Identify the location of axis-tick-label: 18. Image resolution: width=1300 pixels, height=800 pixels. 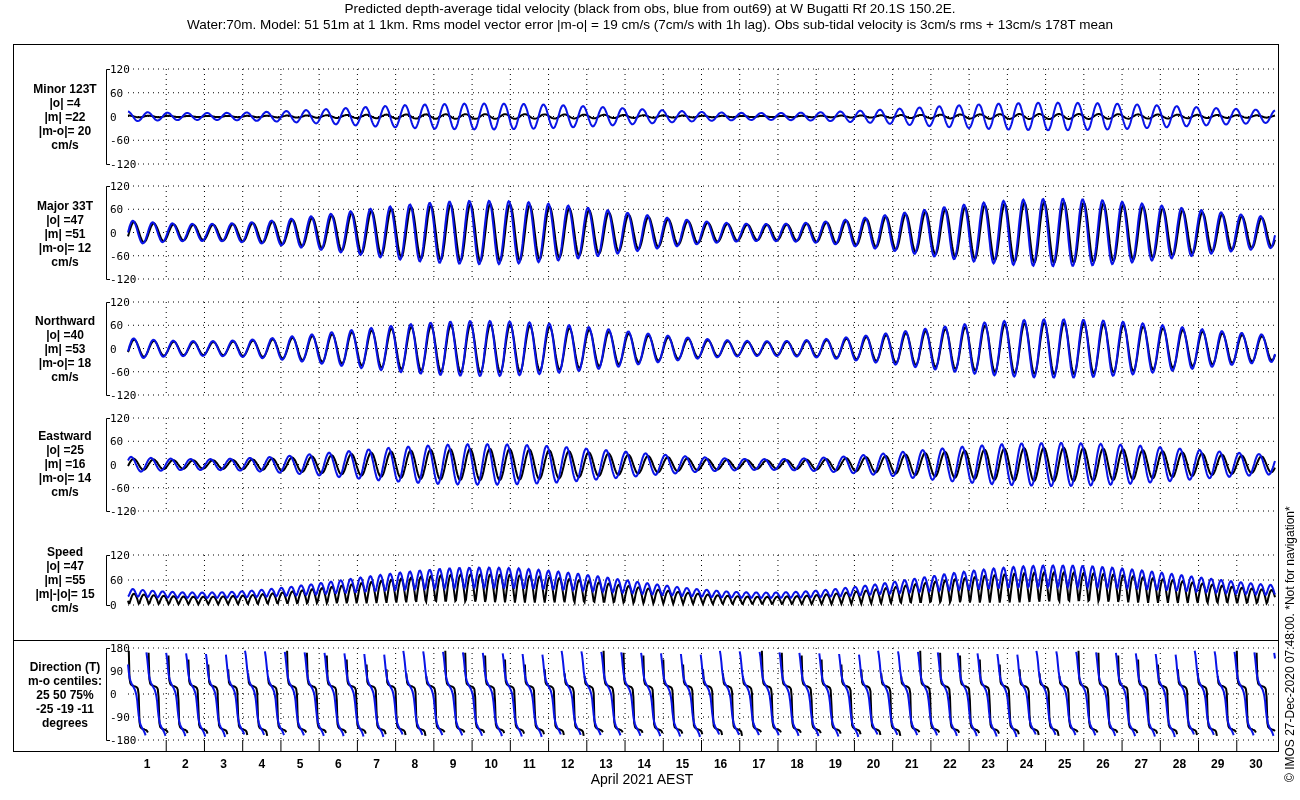
(797, 764).